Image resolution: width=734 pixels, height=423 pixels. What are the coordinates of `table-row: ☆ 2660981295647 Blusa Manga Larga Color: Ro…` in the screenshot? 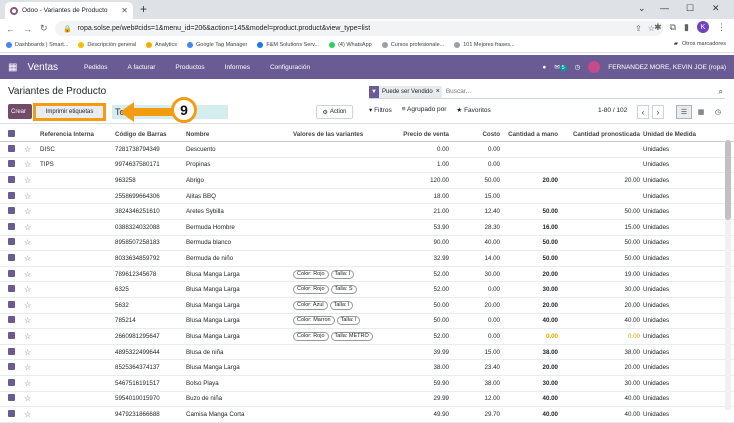 It's located at (367, 337).